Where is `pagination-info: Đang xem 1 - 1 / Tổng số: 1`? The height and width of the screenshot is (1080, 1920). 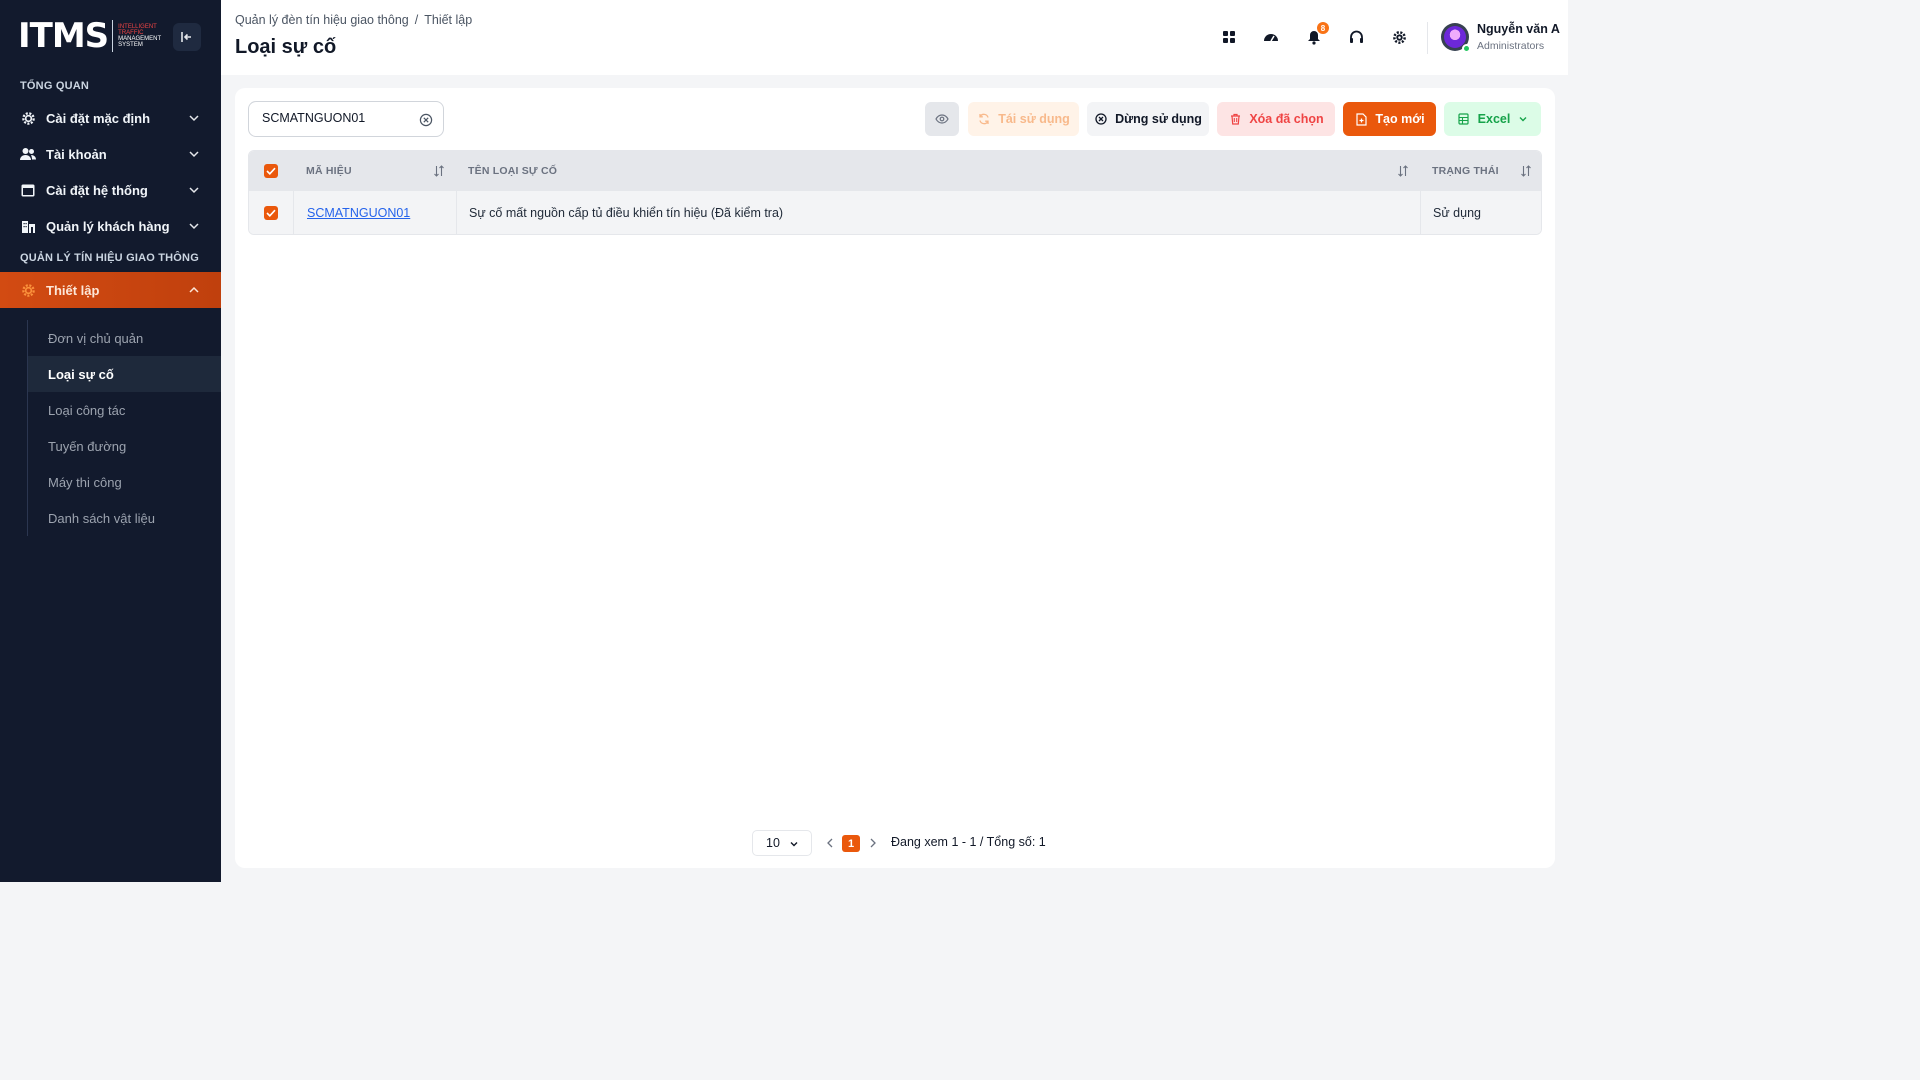
pagination-info: Đang xem 1 - 1 / Tổng số: 1 is located at coordinates (968, 842).